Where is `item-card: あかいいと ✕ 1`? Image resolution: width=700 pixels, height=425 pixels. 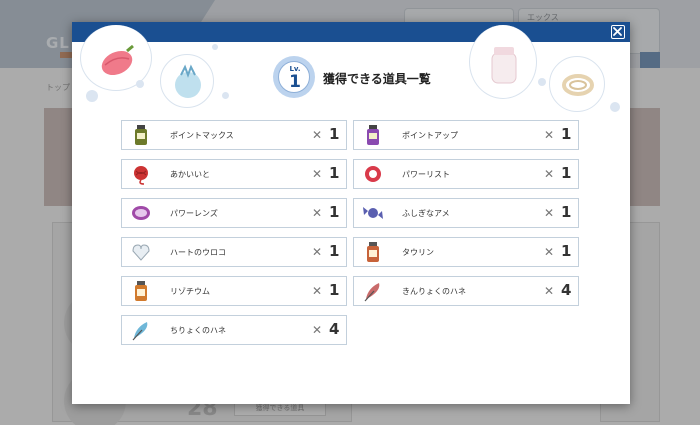 item-card: あかいいと ✕ 1 is located at coordinates (234, 174).